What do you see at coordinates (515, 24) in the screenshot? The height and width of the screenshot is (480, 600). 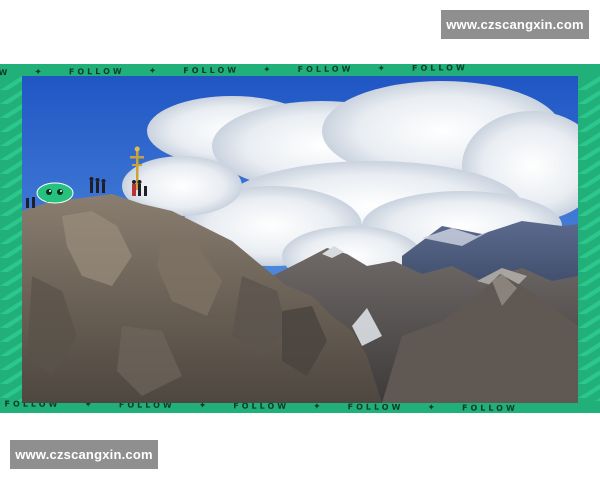 I see `watermark-top: www.czscangxin.com` at bounding box center [515, 24].